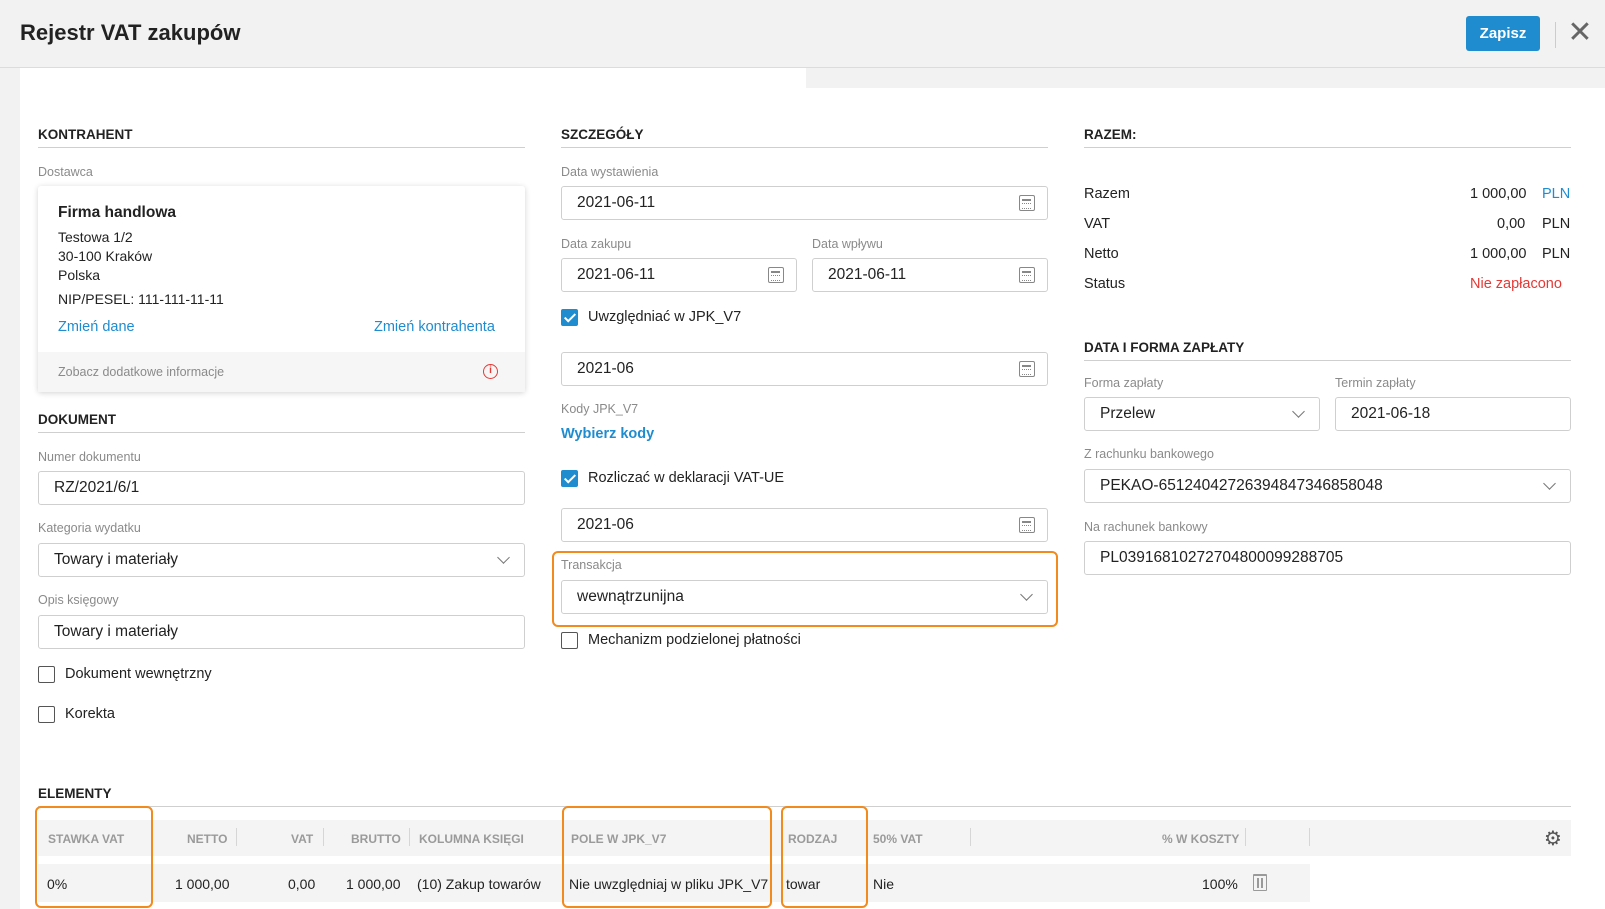 The height and width of the screenshot is (909, 1605). What do you see at coordinates (89, 528) in the screenshot?
I see `category-label: Kategoria wydatku` at bounding box center [89, 528].